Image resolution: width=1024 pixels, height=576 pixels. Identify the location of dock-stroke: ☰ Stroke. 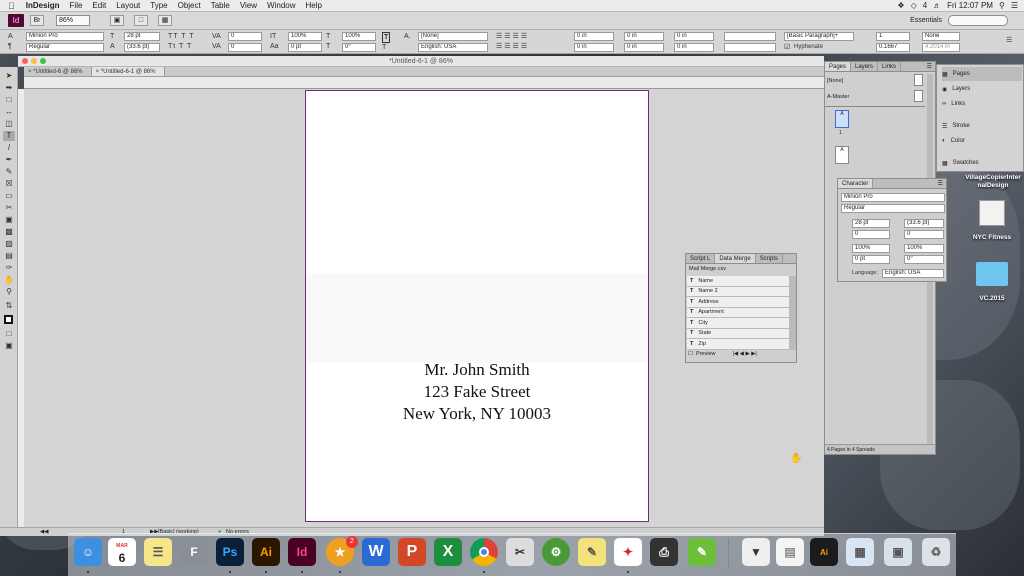
(956, 126).